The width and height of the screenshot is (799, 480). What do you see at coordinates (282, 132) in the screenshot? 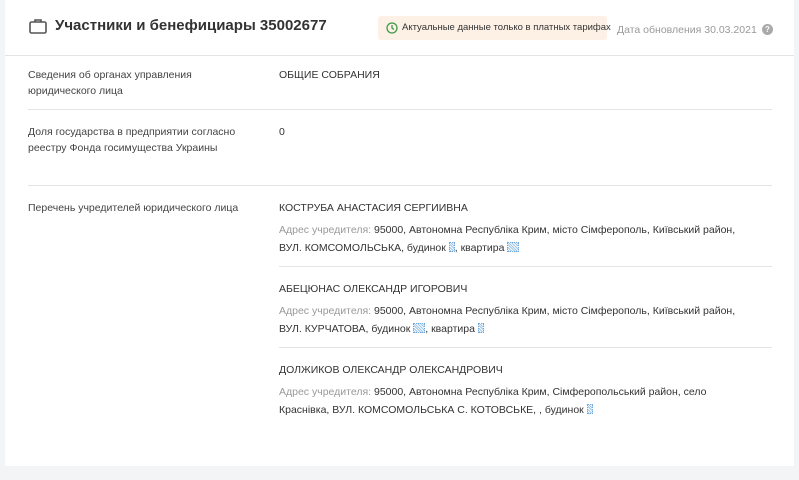
I see `state-share-value: 0` at bounding box center [282, 132].